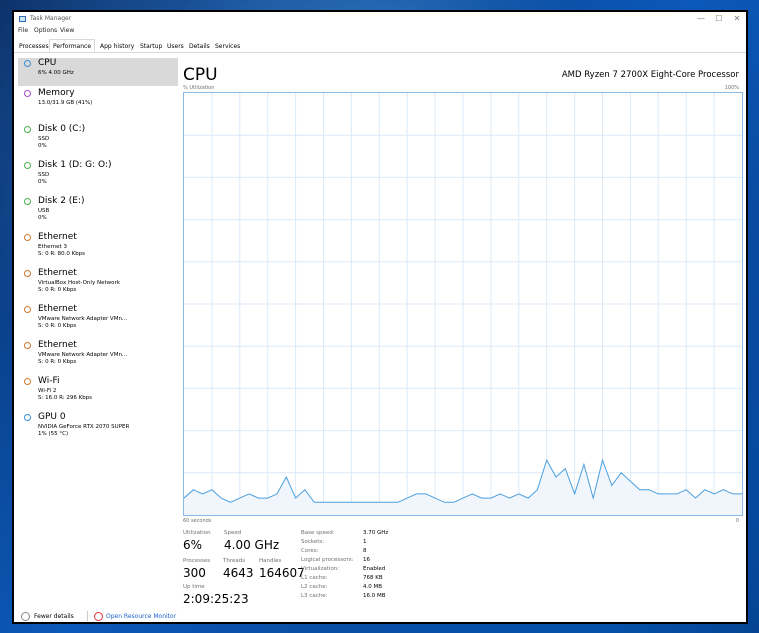 This screenshot has width=759, height=633. What do you see at coordinates (44, 211) in the screenshot?
I see `sidebar-item-detail: USB` at bounding box center [44, 211].